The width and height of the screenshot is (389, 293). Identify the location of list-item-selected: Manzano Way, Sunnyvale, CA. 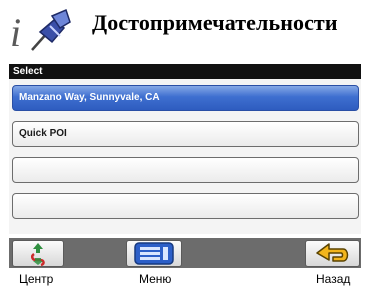
(185, 98).